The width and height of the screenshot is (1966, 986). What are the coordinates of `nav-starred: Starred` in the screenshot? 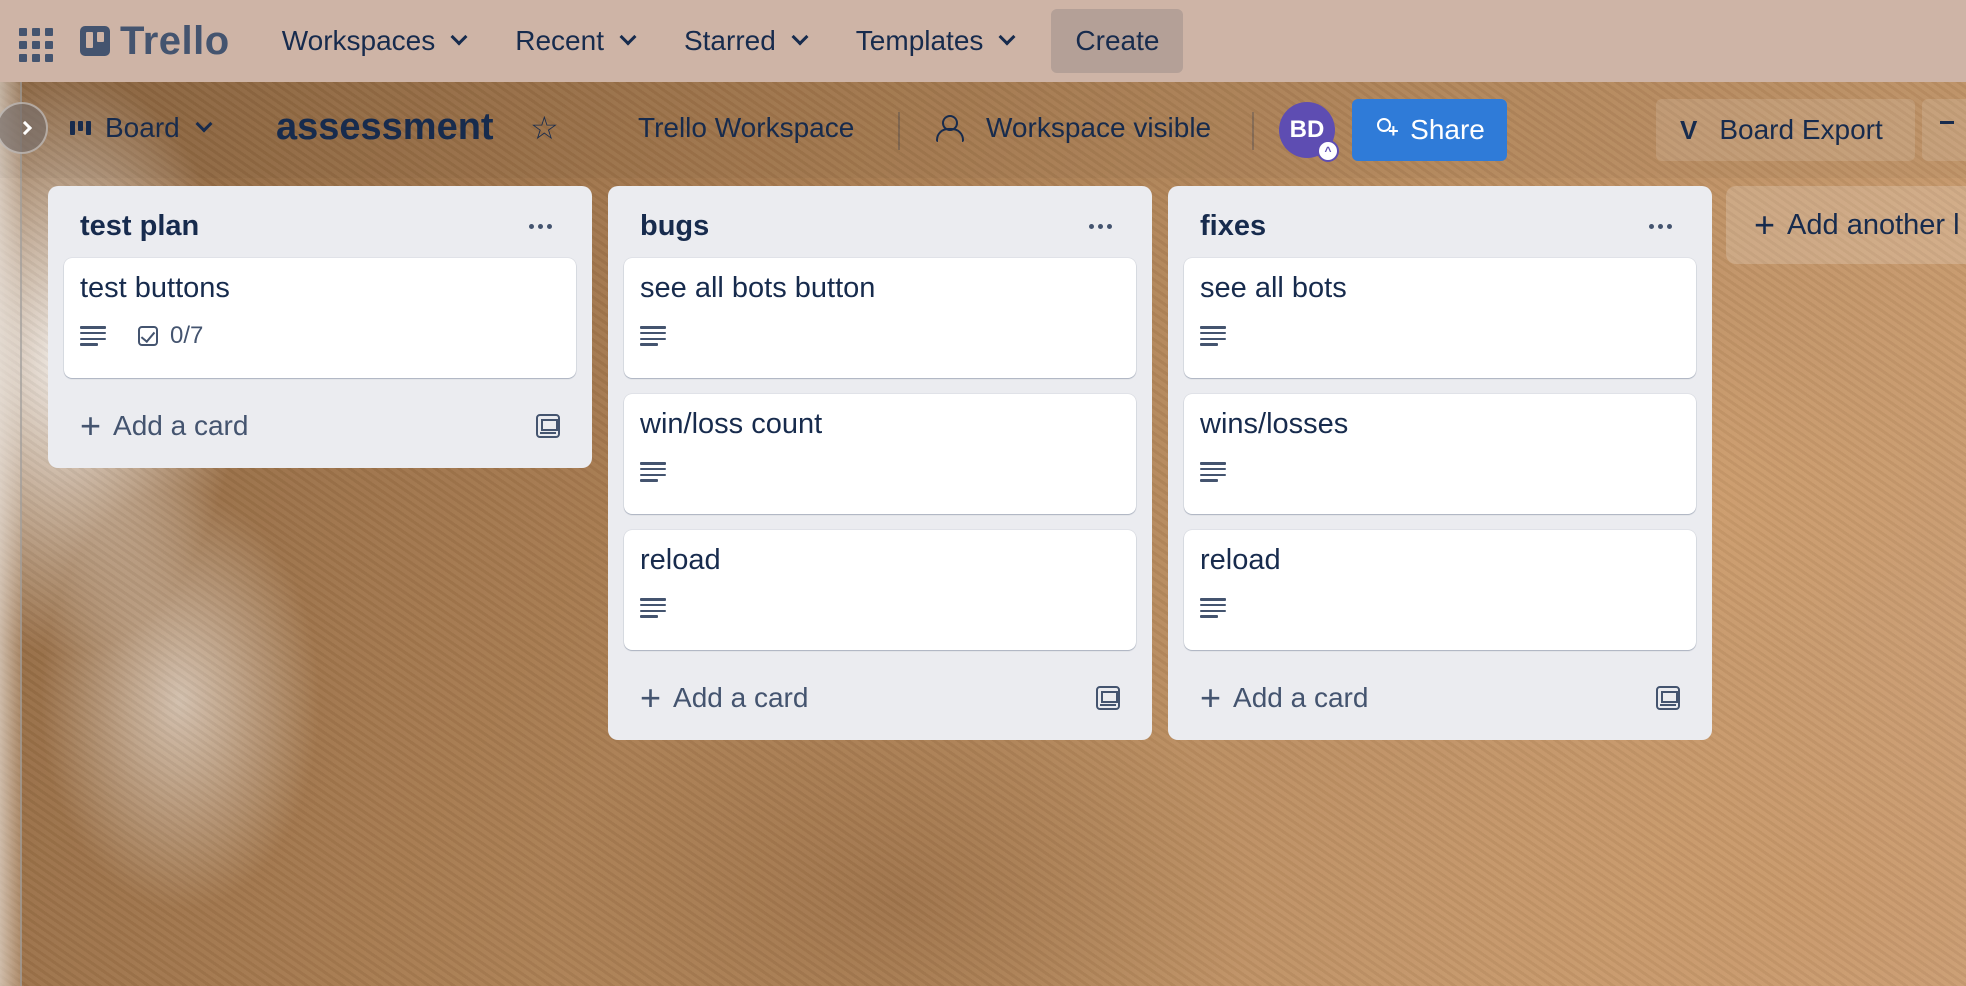 It's located at (745, 41).